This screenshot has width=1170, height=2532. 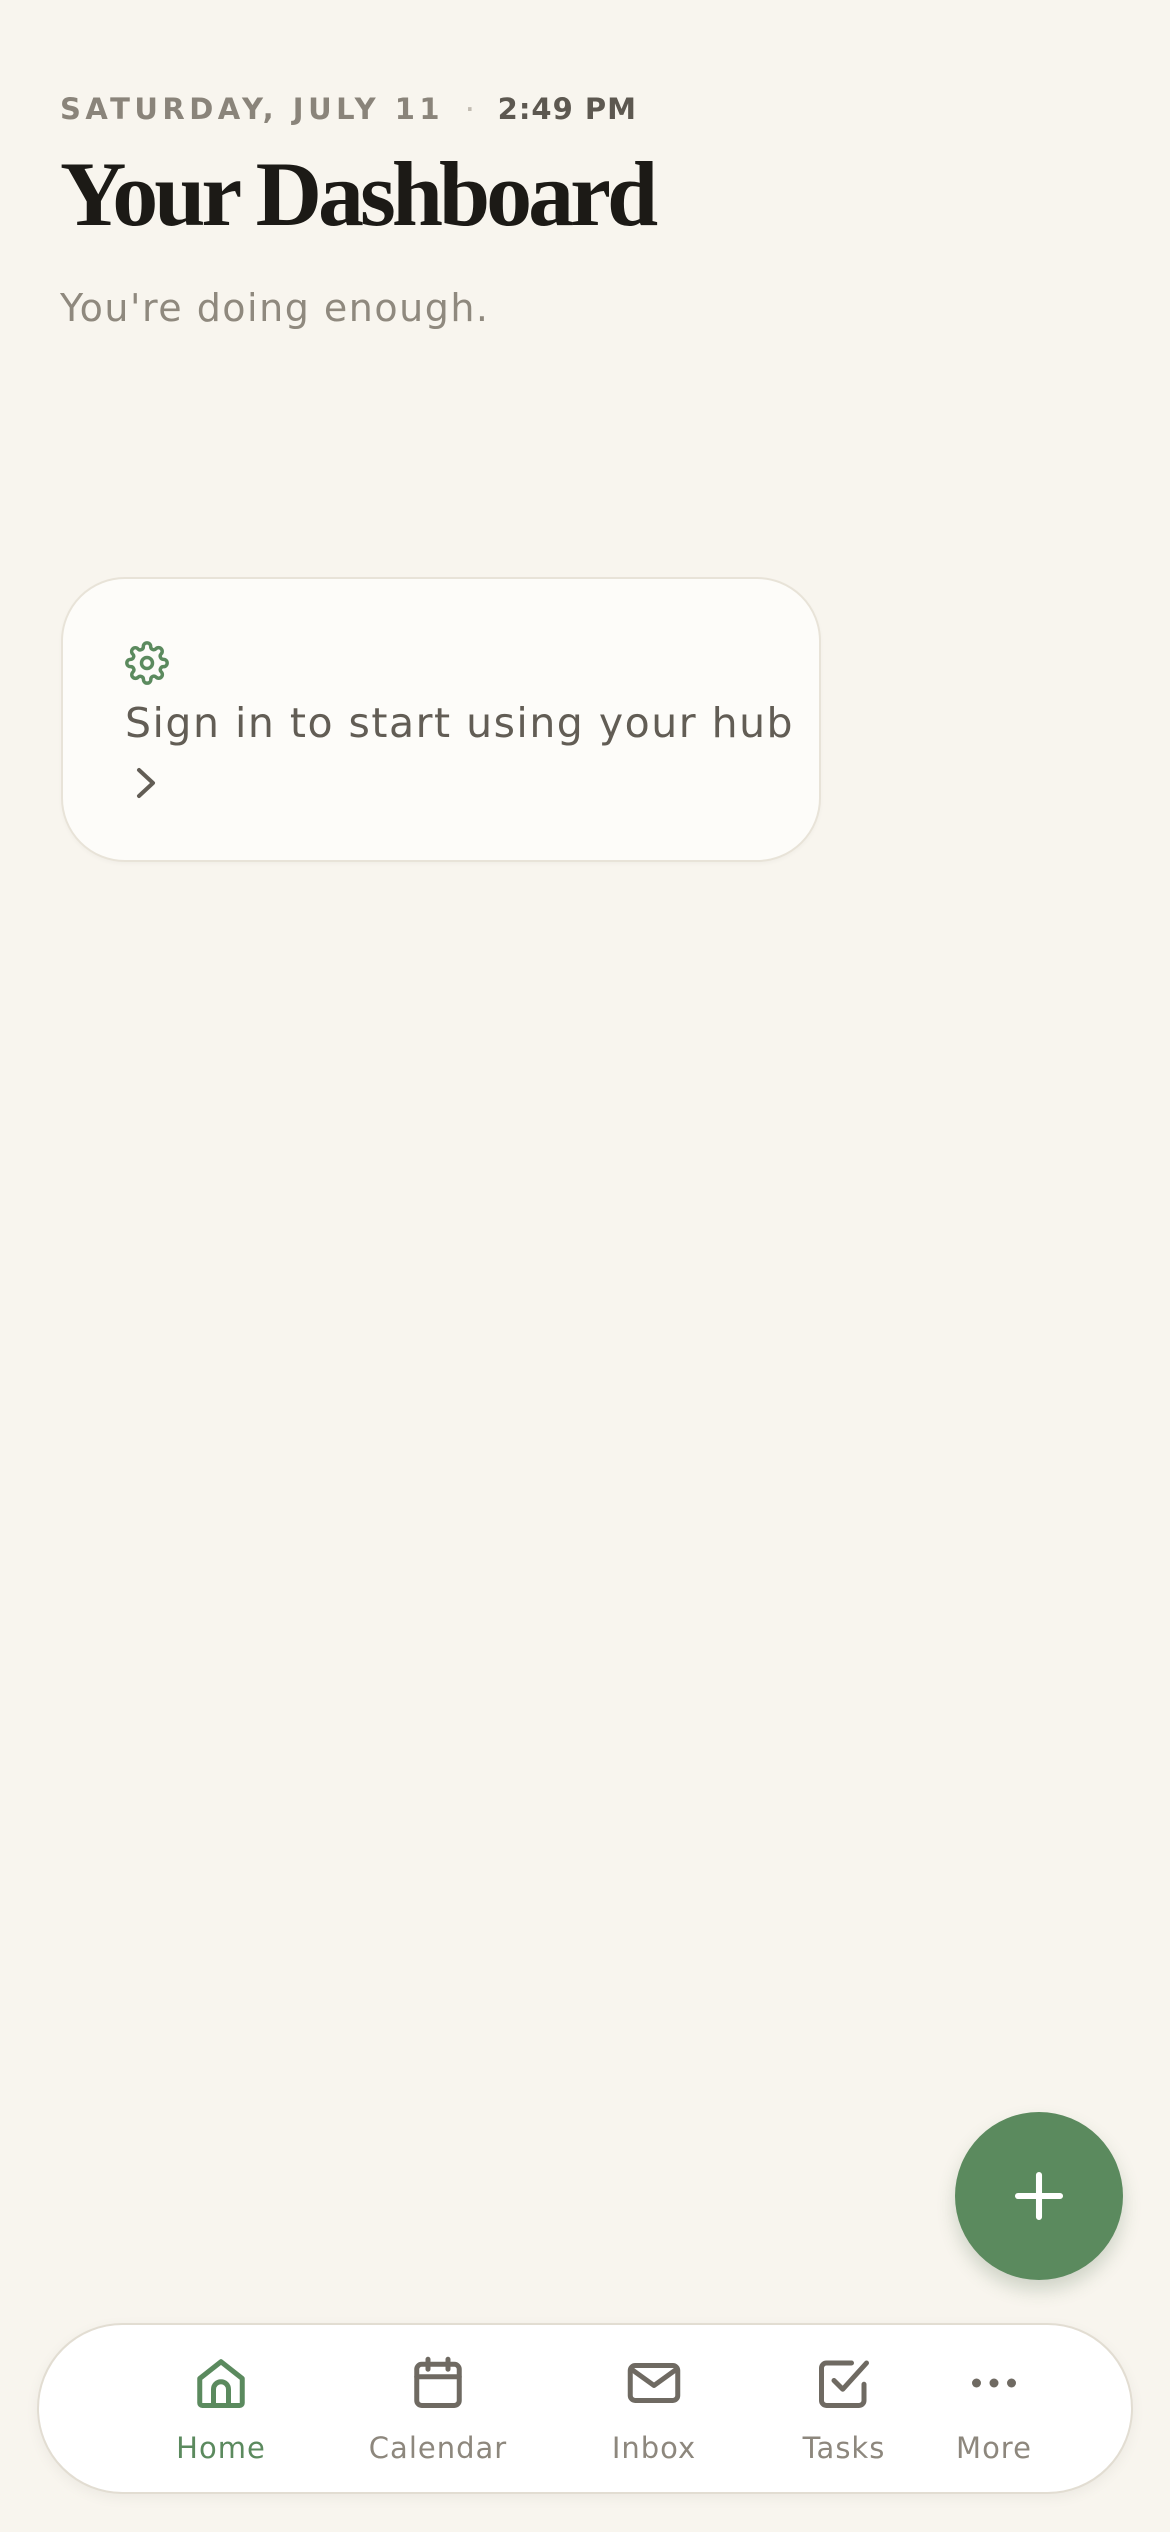 What do you see at coordinates (221, 2410) in the screenshot?
I see `tab-home: Home` at bounding box center [221, 2410].